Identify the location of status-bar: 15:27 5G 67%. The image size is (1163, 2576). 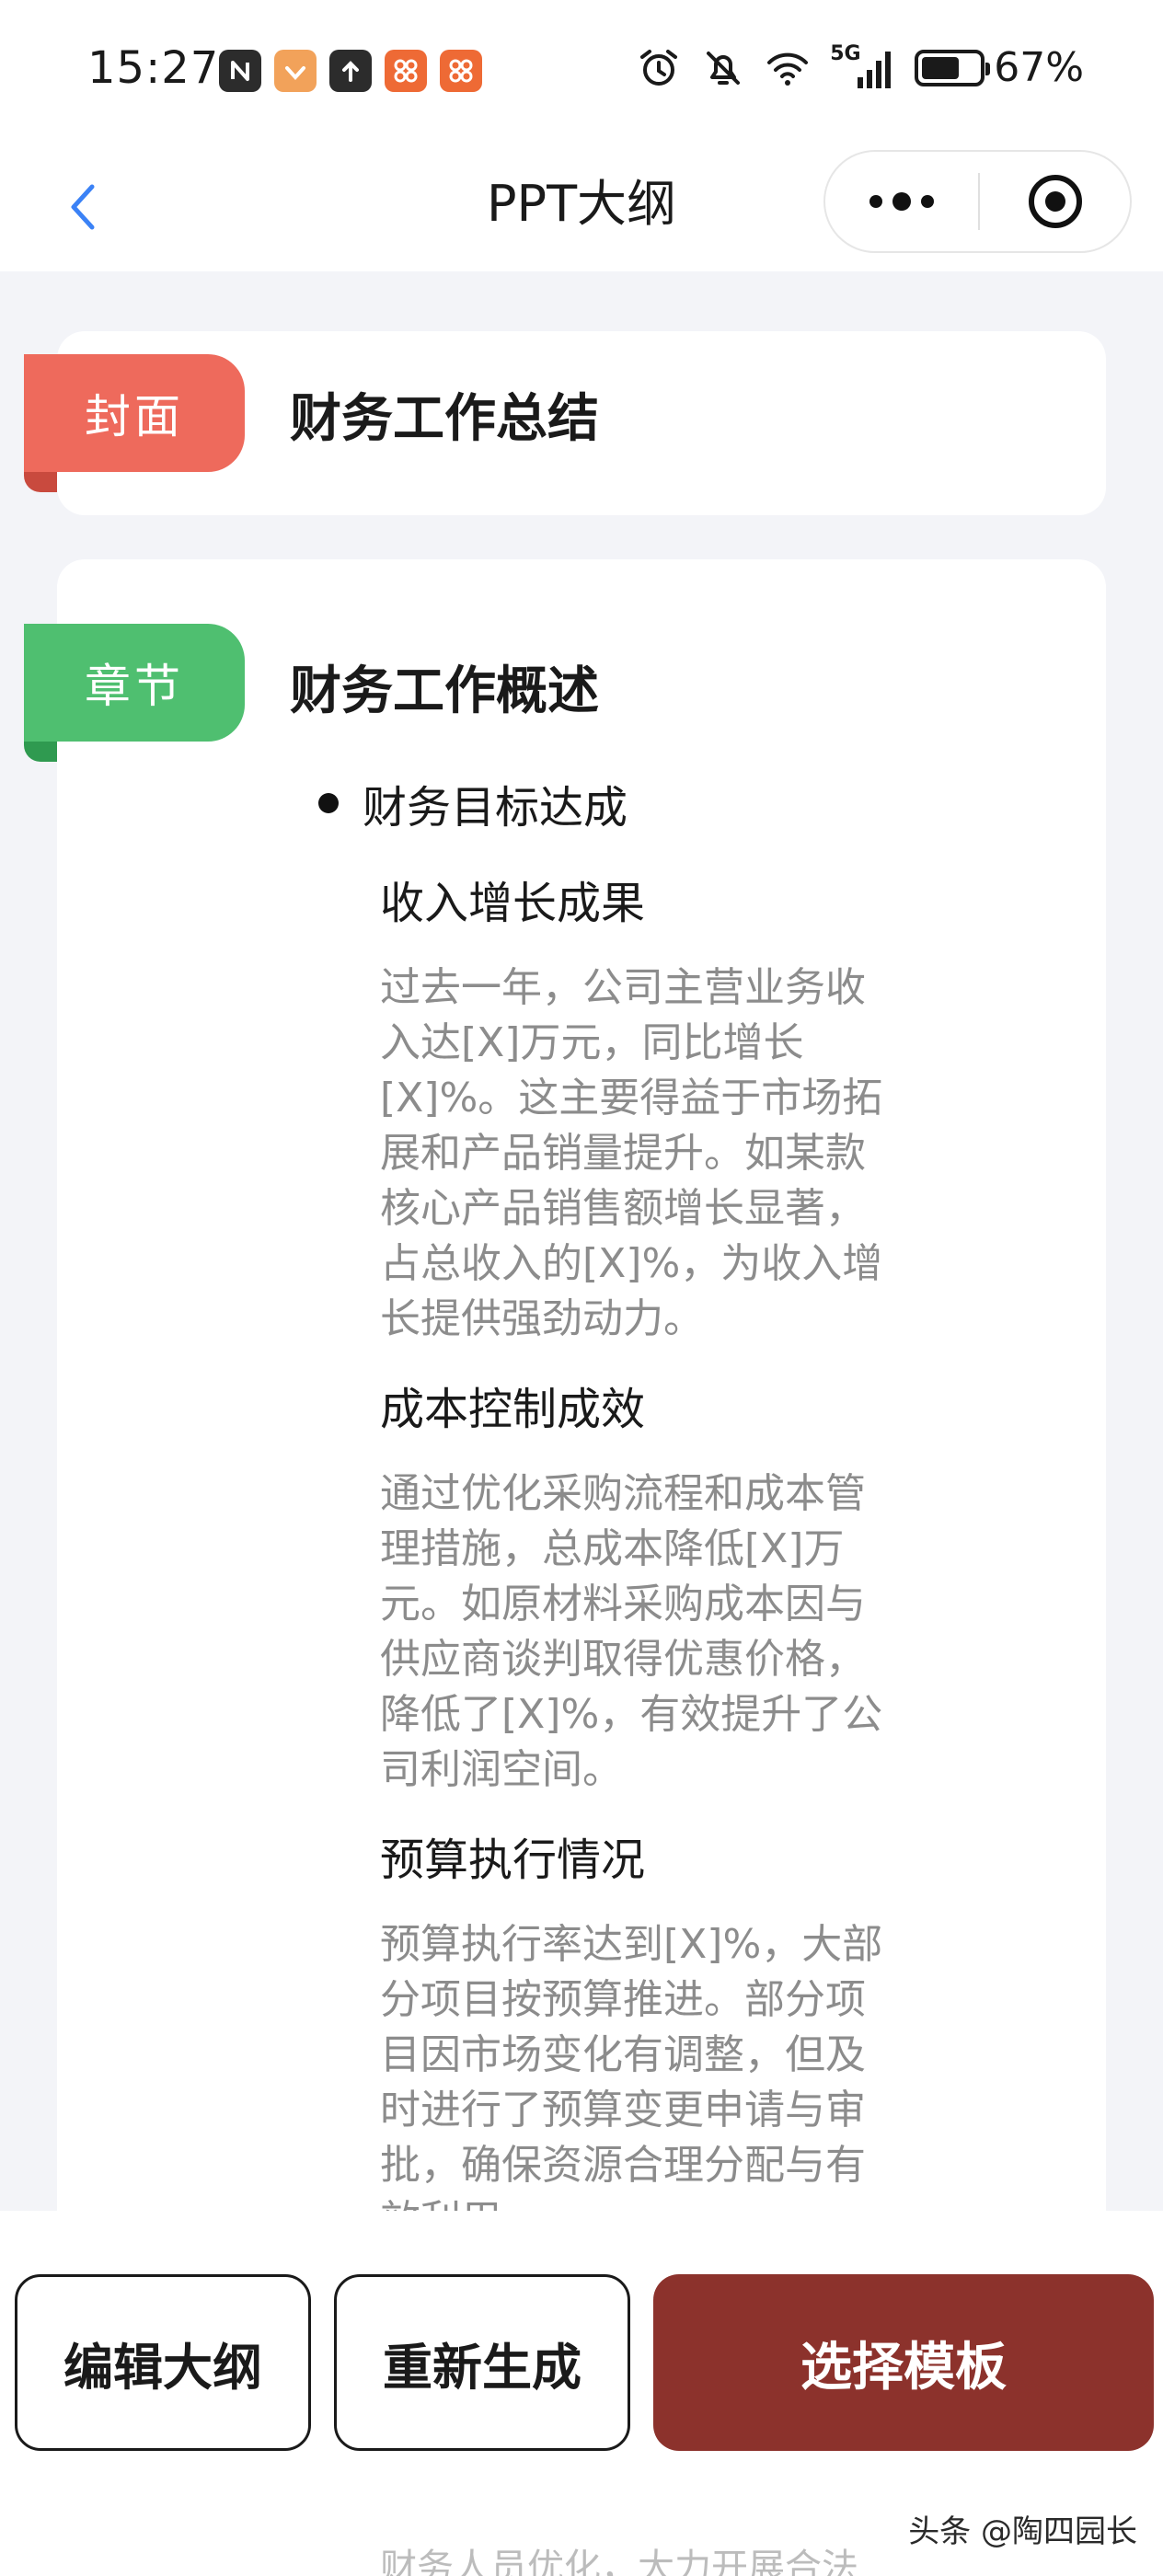
(581, 73).